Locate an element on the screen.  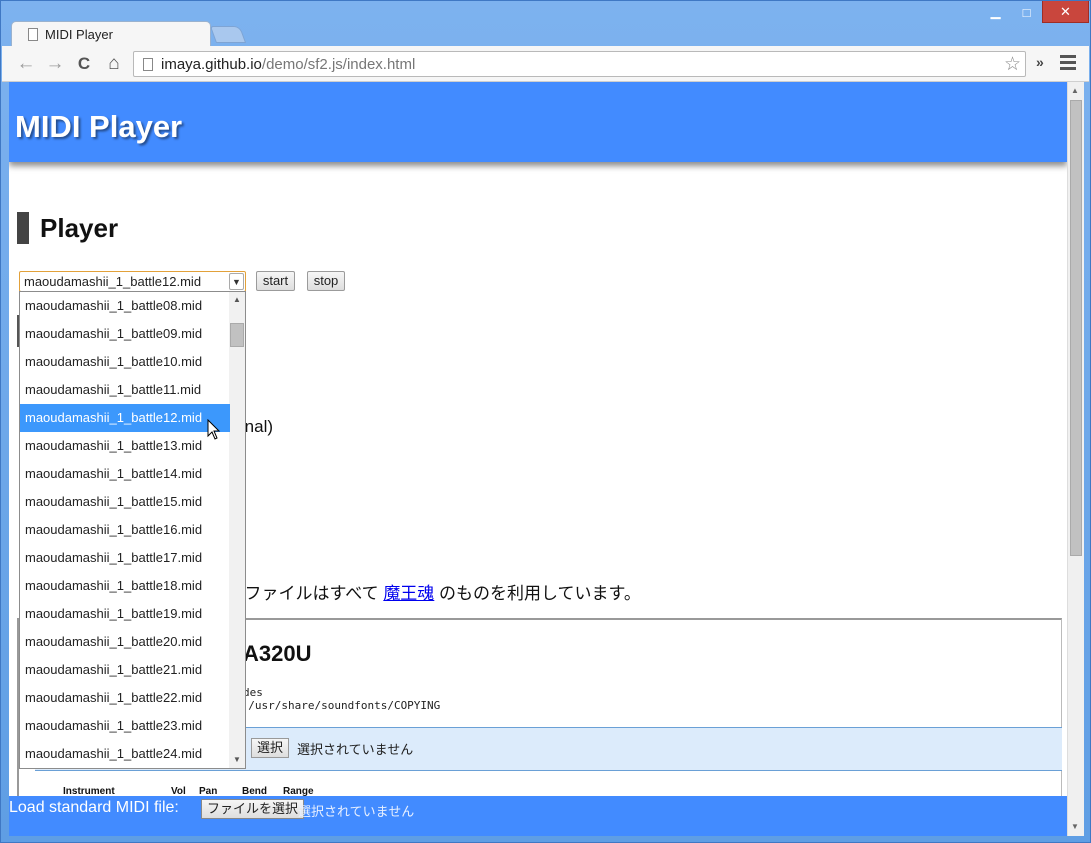
attribution-prefix: I ファイルはすべて is located at coordinates (307, 593).